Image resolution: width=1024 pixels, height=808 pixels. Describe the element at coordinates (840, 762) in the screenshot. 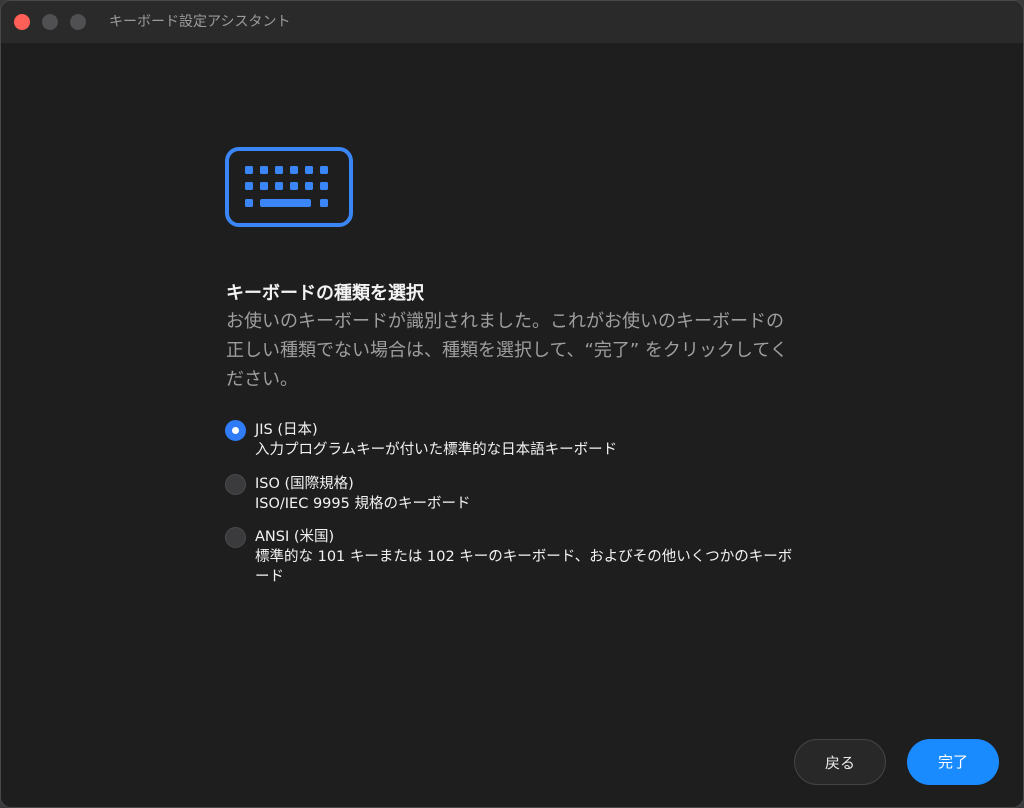

I see `back-button: 戻る` at that location.